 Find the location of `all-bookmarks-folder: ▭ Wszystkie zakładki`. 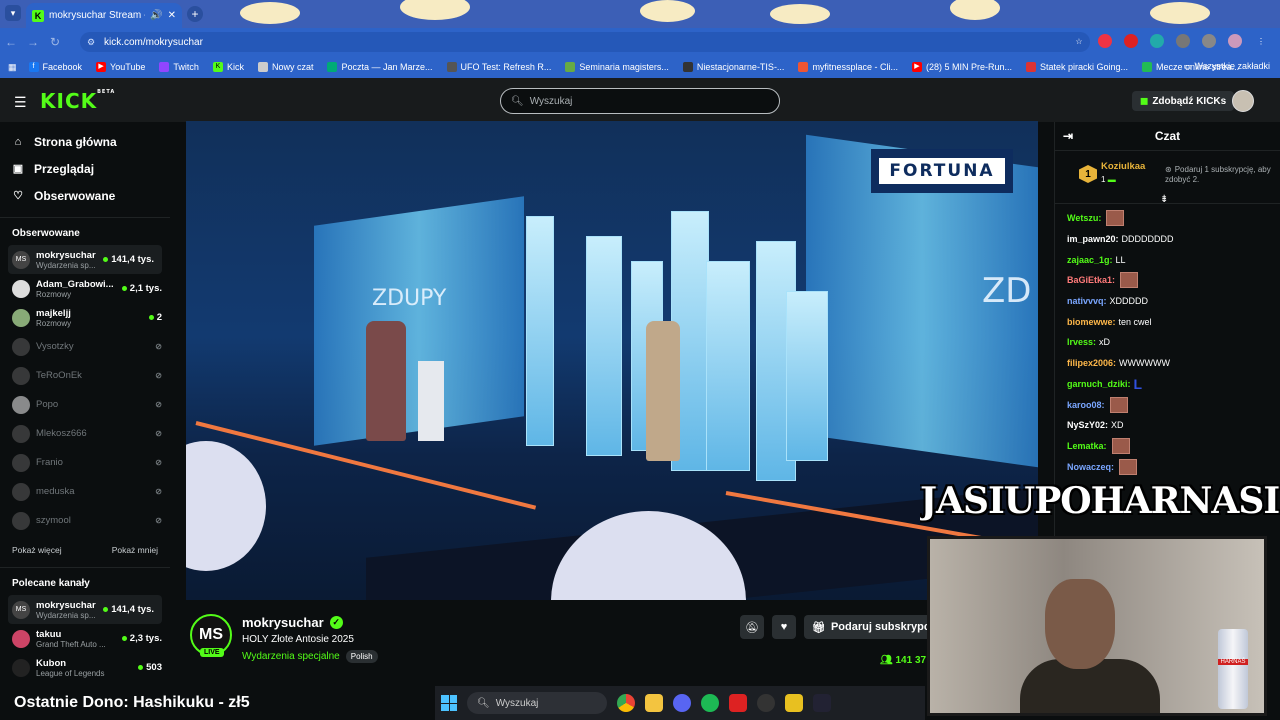

all-bookmarks-folder: ▭ Wszystkie zakładki is located at coordinates (1226, 66).